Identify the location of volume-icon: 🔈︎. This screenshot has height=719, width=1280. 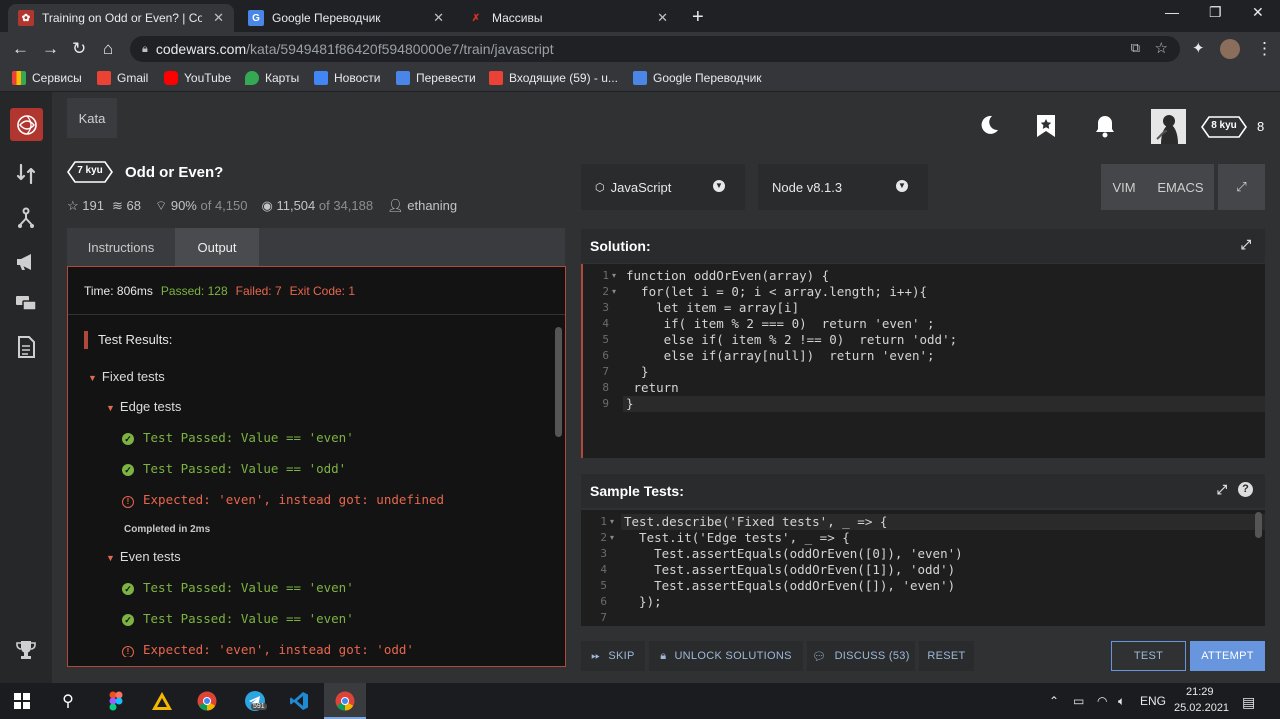
(1121, 701).